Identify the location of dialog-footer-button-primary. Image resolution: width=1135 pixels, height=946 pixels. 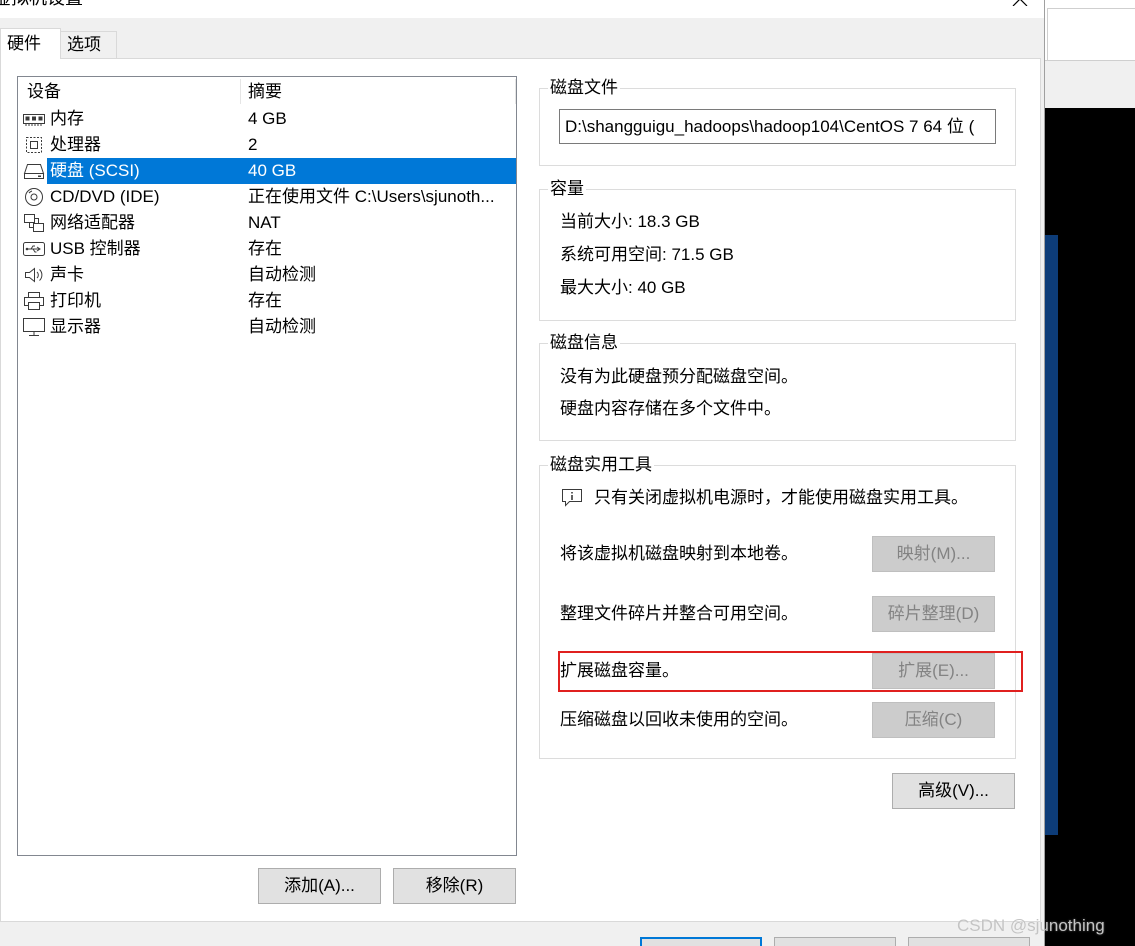
(701, 941).